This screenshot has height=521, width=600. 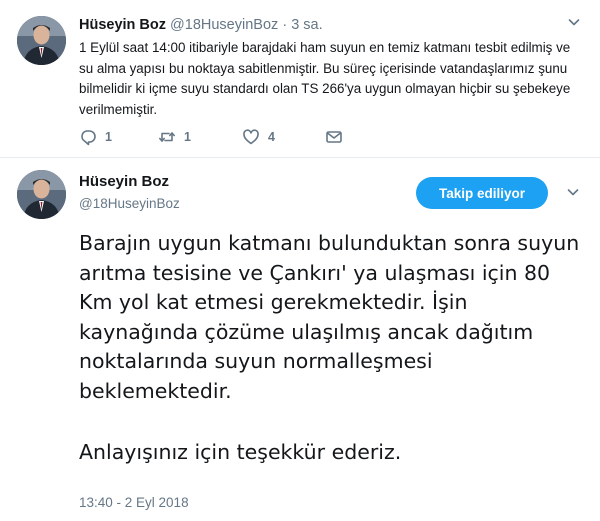 I want to click on heart-icon, so click(x=251, y=137).